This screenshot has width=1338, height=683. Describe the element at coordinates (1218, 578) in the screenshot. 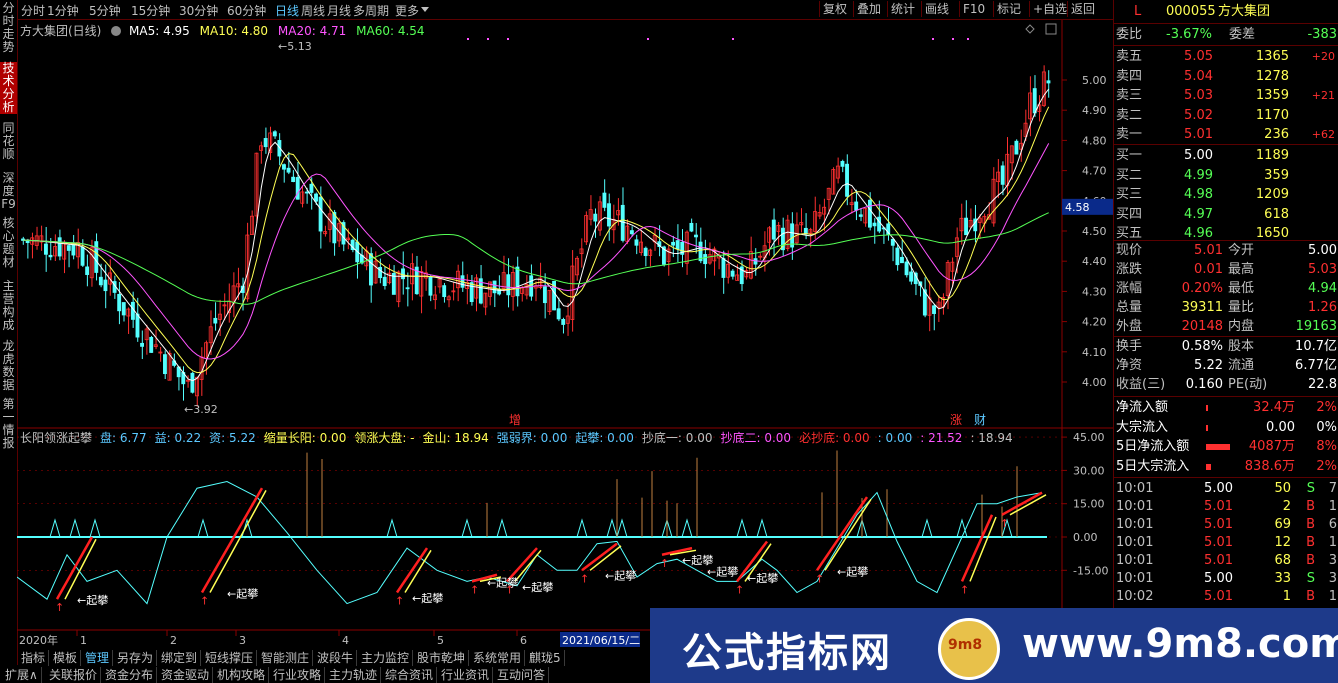

I see `tick-price: 5.00` at that location.